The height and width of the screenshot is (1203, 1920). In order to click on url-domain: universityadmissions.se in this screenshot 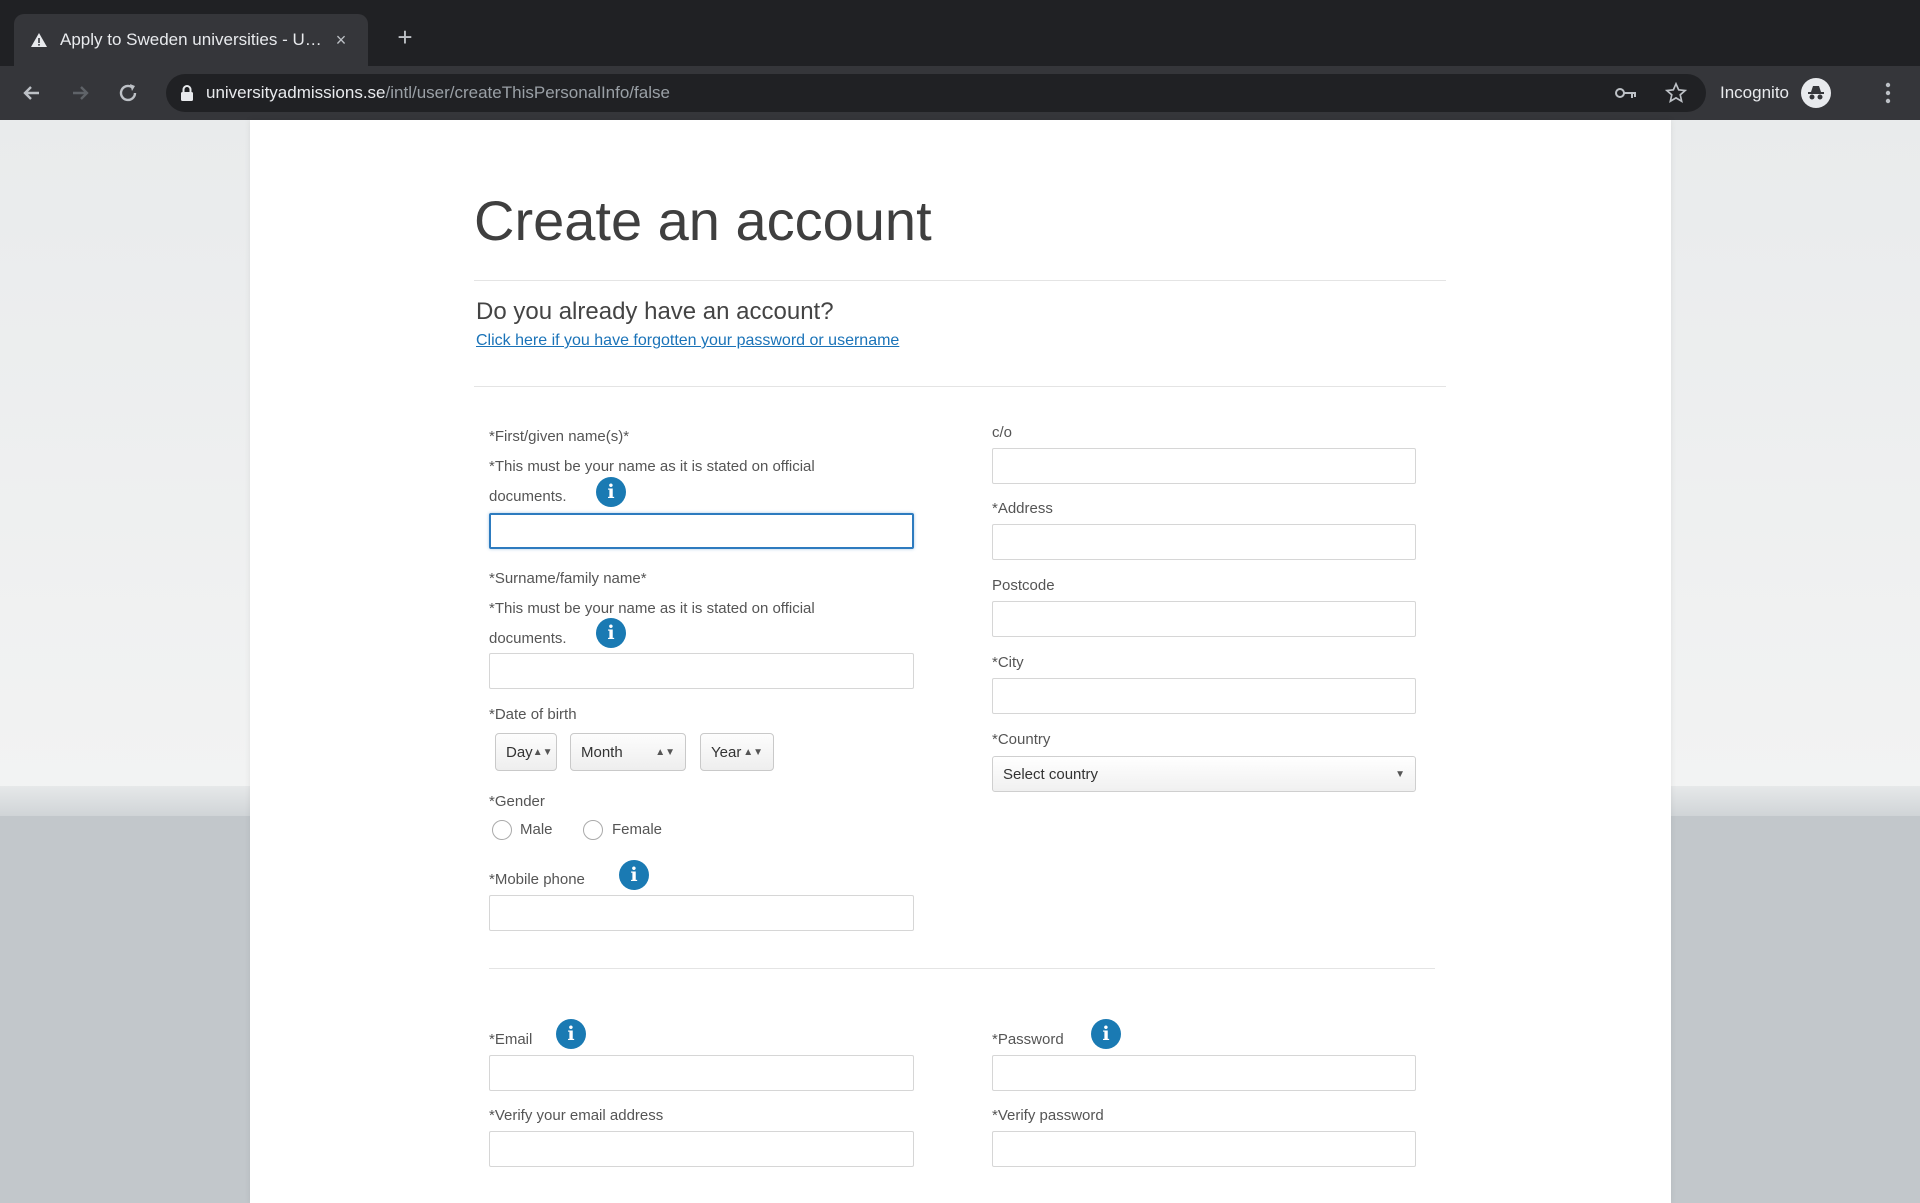, I will do `click(296, 92)`.